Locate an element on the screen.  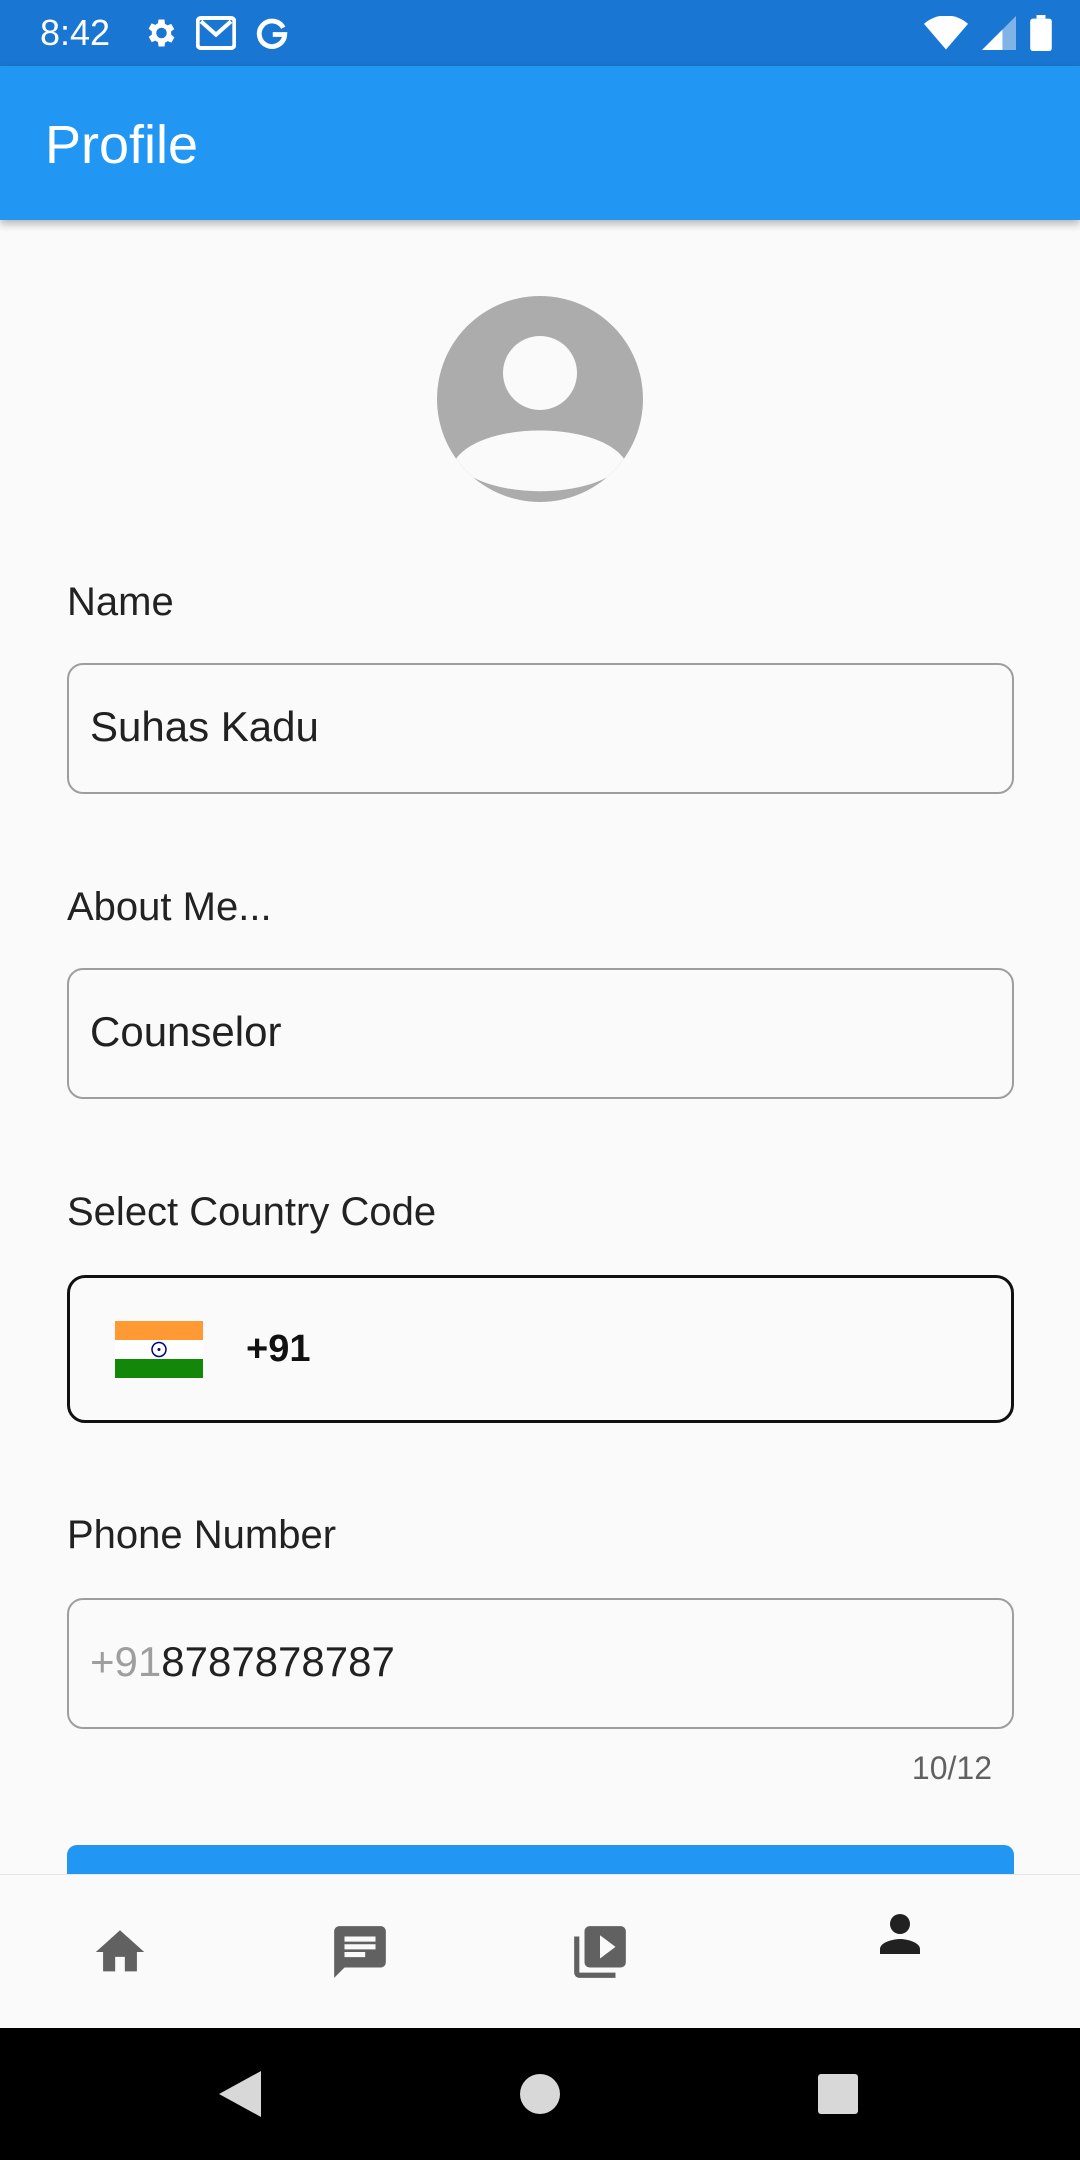
nav-videos is located at coordinates (600, 1952).